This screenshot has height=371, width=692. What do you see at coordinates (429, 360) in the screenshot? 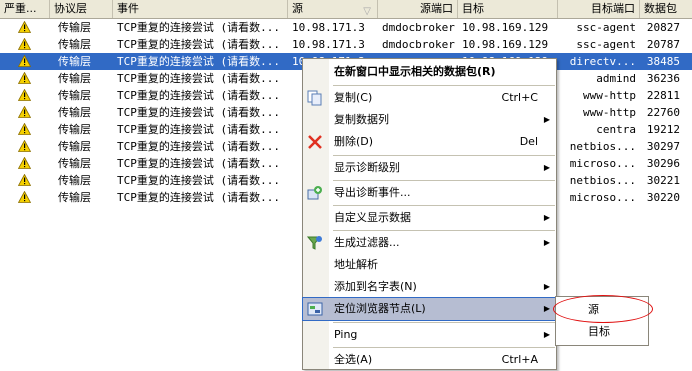
I see `menu-item-select-all: 全选(A) Ctrl+A` at bounding box center [429, 360].